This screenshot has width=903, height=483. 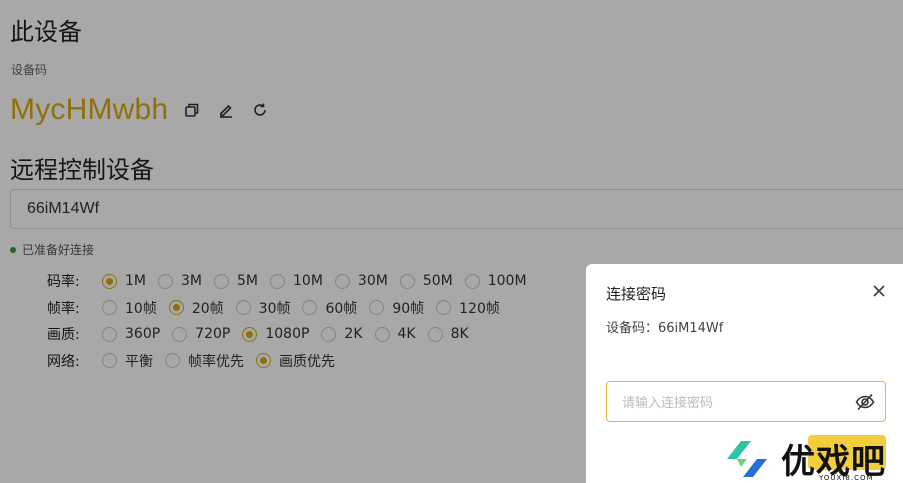 What do you see at coordinates (636, 294) in the screenshot?
I see `dialog-title: 连接密码` at bounding box center [636, 294].